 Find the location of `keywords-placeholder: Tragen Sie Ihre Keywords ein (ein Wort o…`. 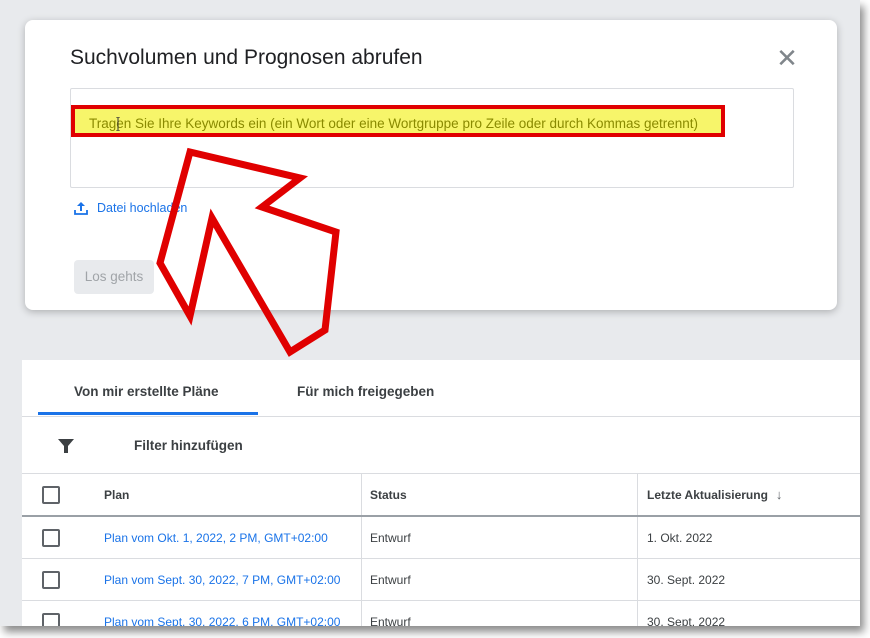

keywords-placeholder: Tragen Sie Ihre Keywords ein (ein Wort o… is located at coordinates (394, 123).